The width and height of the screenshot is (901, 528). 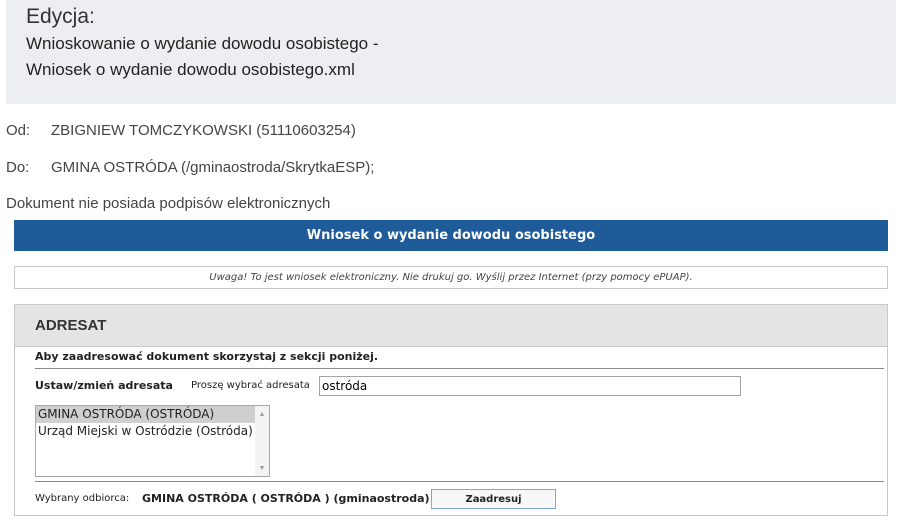 What do you see at coordinates (203, 130) in the screenshot?
I see `from-value: ZBIGNIEW TOMCZYKOWSKI (51110603254)` at bounding box center [203, 130].